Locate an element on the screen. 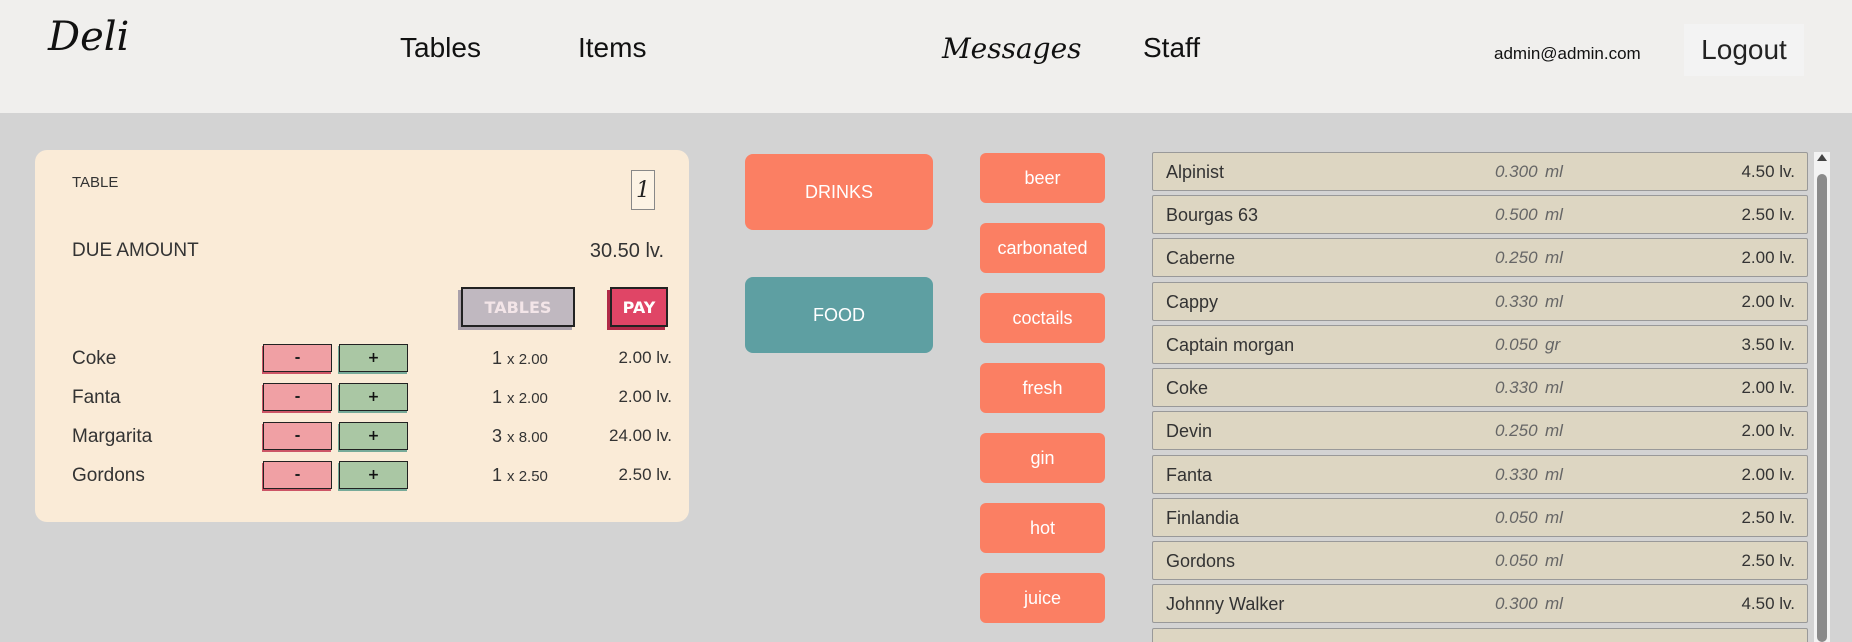  product-row-finlandia: Finlandia 0.050 ml 2.50 lv. is located at coordinates (1480, 517).